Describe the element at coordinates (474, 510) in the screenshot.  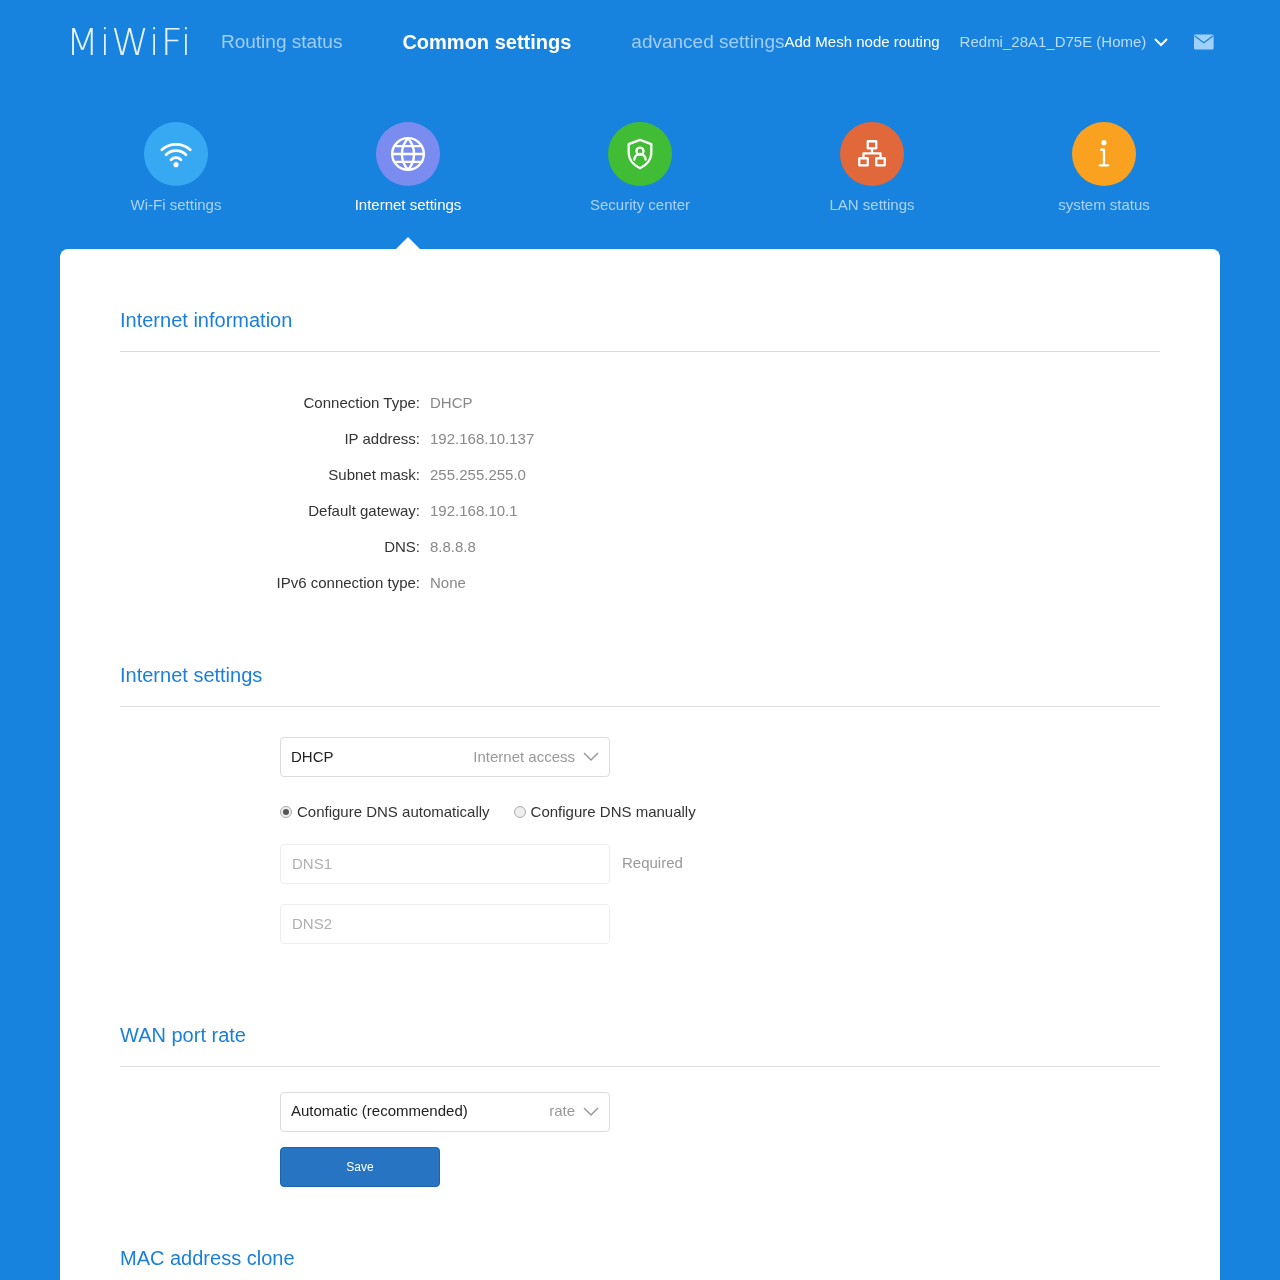
I see `info-value: 192.168.10.1` at that location.